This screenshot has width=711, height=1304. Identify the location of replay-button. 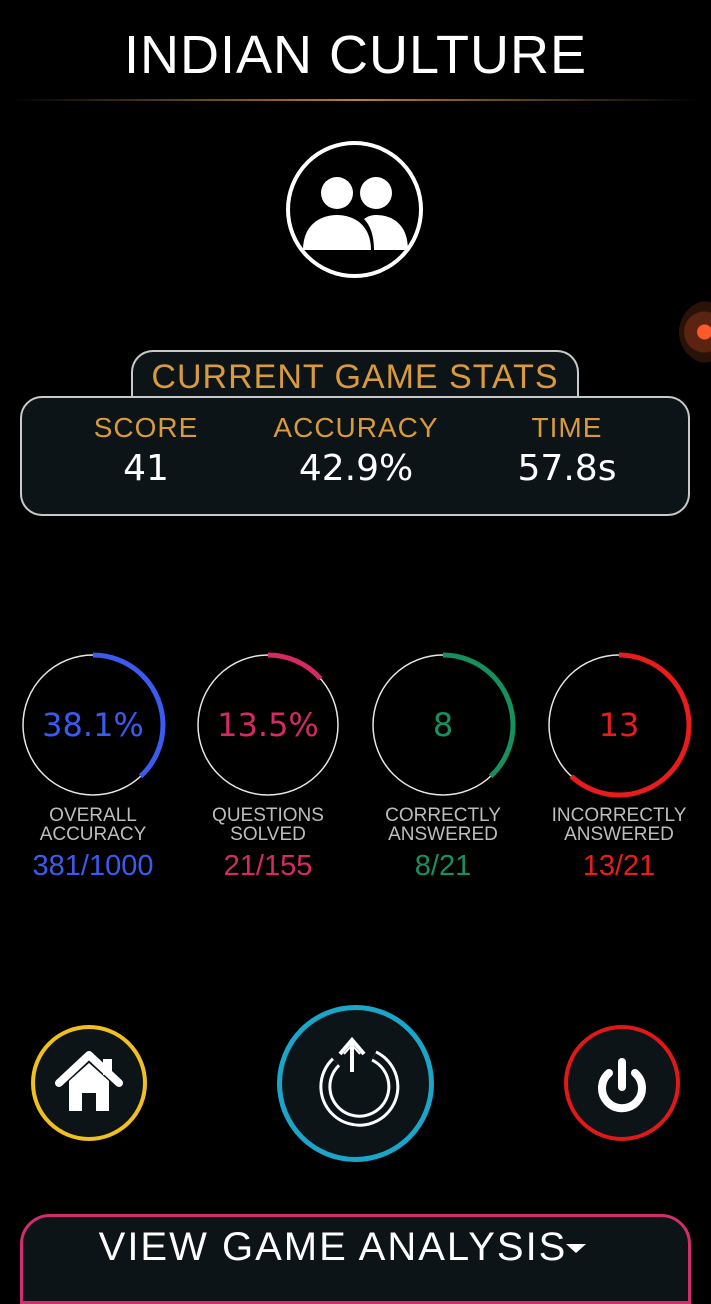
(355, 1083).